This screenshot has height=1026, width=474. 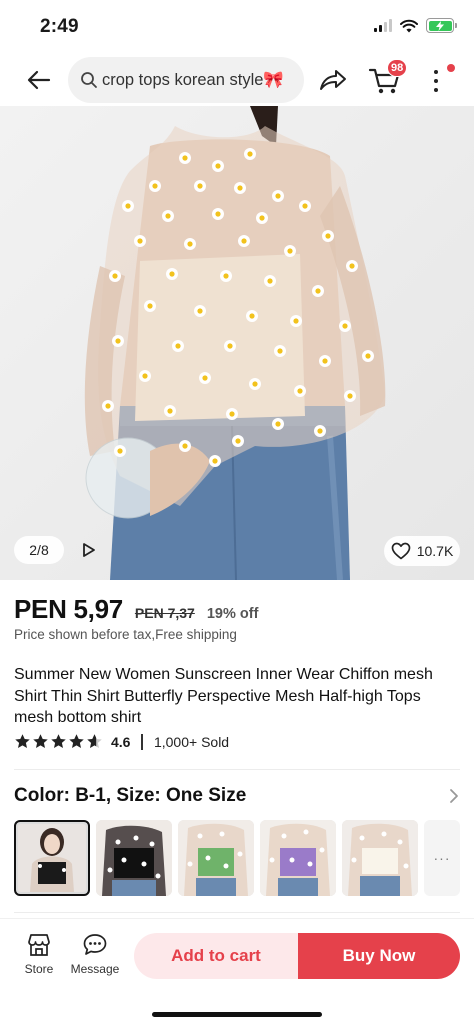 What do you see at coordinates (164, 613) in the screenshot?
I see `original-price: PEN 7,37` at bounding box center [164, 613].